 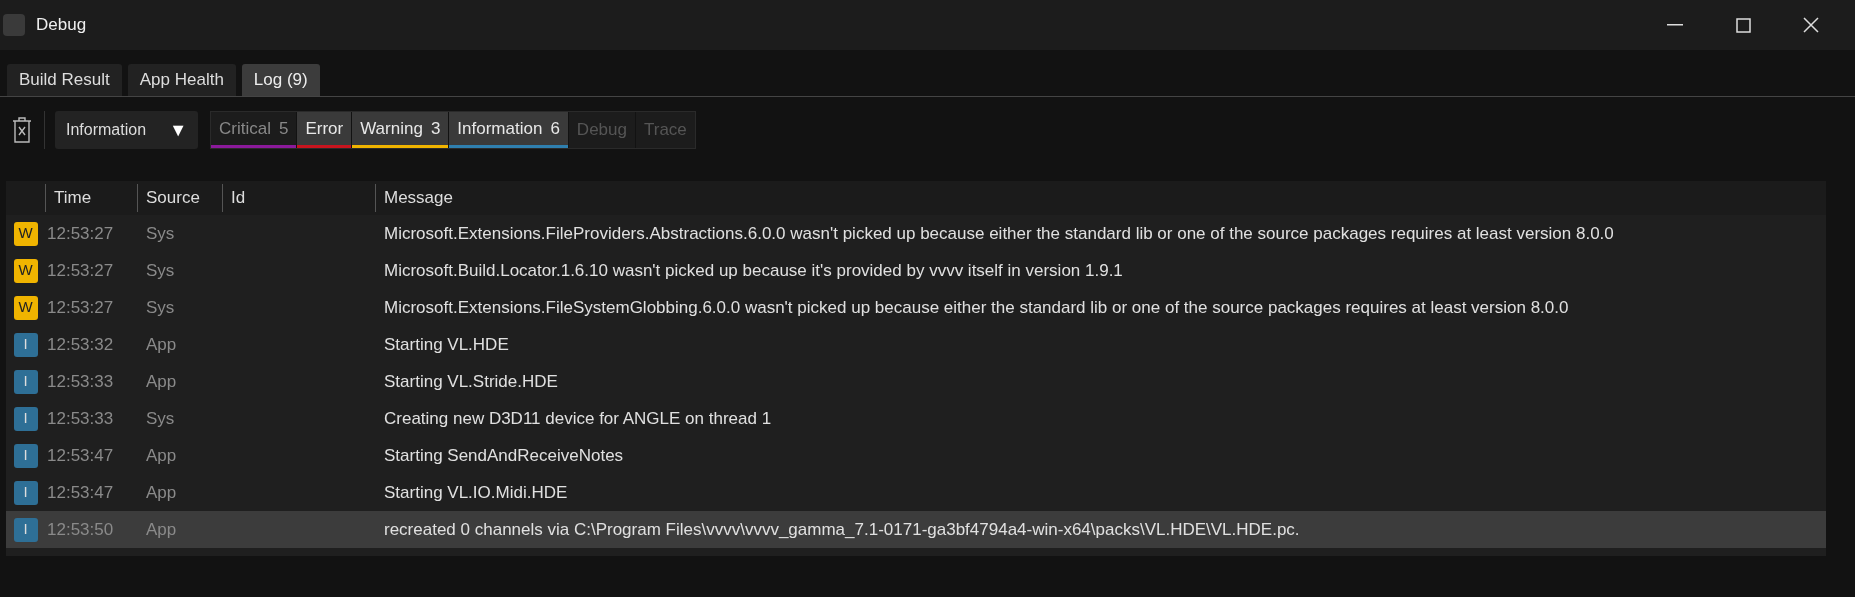 I want to click on log-row: W 12:53:27 Sys Microsoft.Build.Locator.1.6.10 wasn't picked up because it's provided by vvvv itself in version 1.9.1, so click(x=916, y=270).